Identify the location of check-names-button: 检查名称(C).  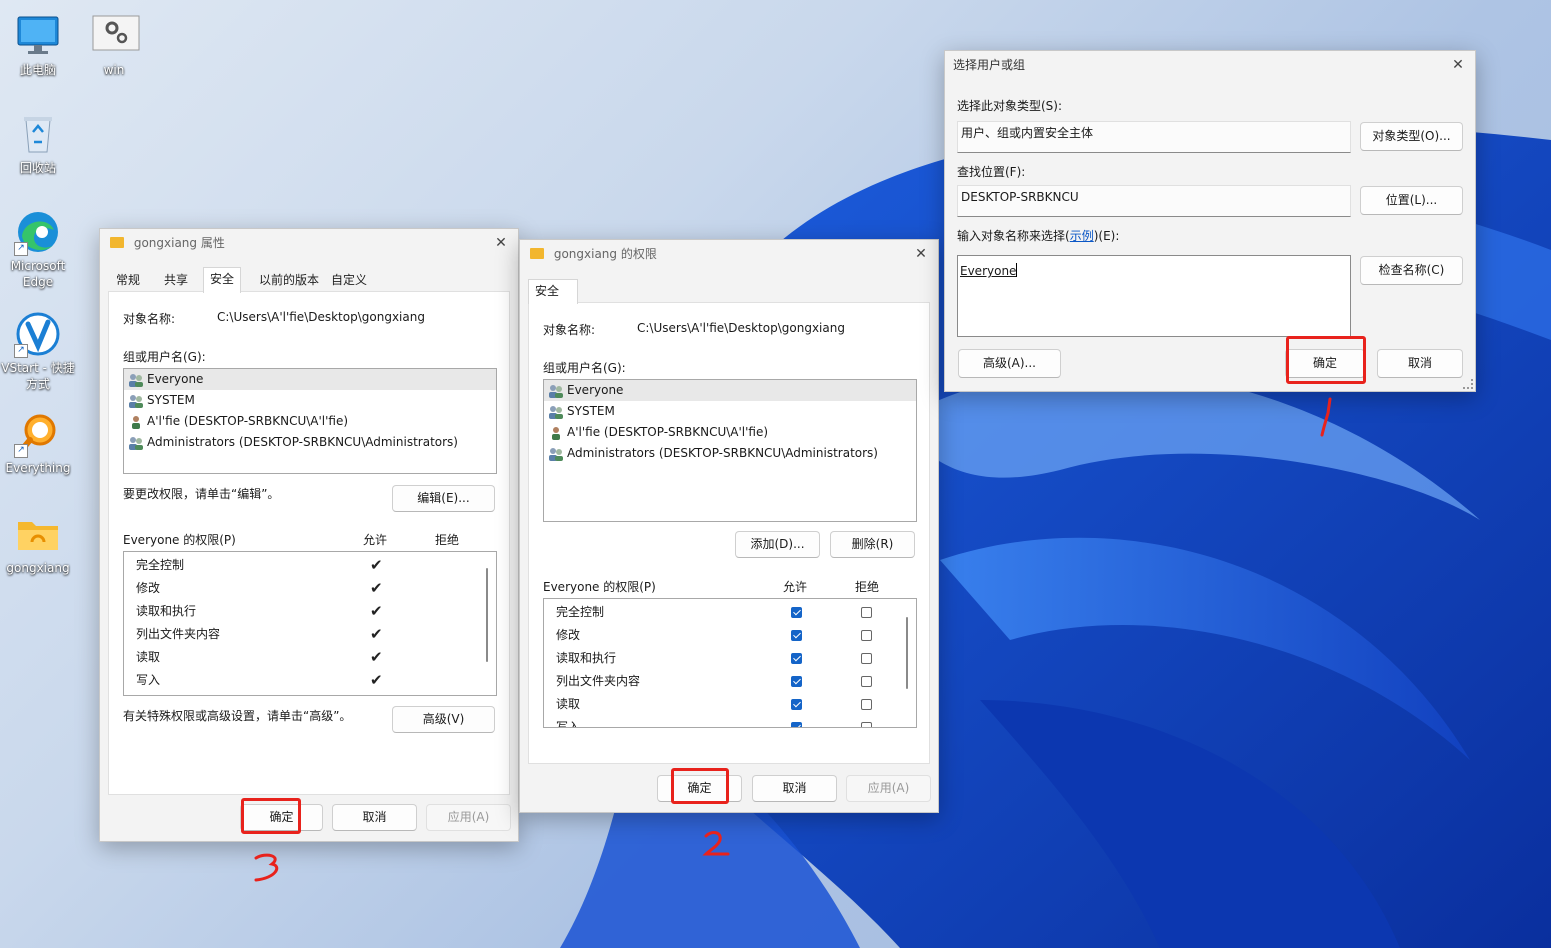
(1411, 270).